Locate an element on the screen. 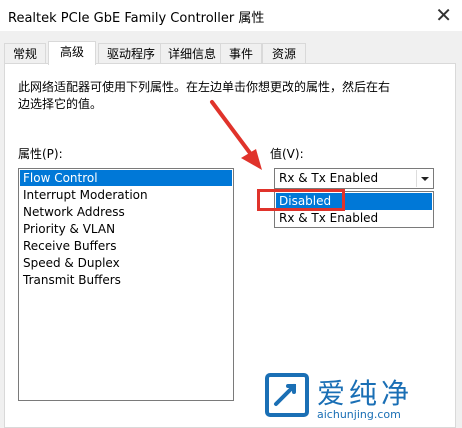 Image resolution: width=462 pixels, height=428 pixels. brand-url: aichunjing.com is located at coordinates (359, 414).